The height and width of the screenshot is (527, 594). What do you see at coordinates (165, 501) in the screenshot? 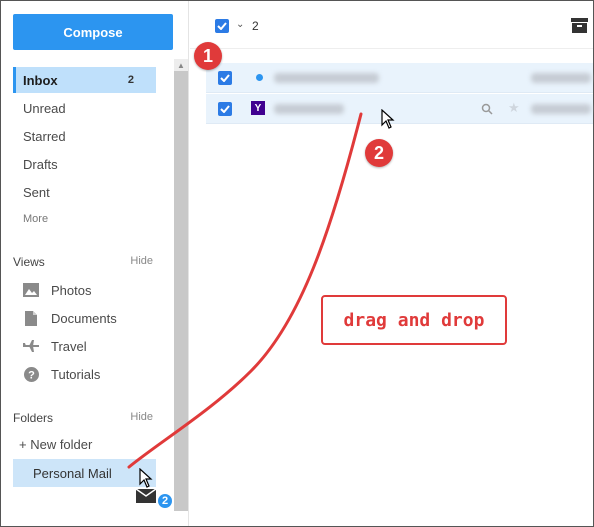
I see `drag-count-badge: 2` at bounding box center [165, 501].